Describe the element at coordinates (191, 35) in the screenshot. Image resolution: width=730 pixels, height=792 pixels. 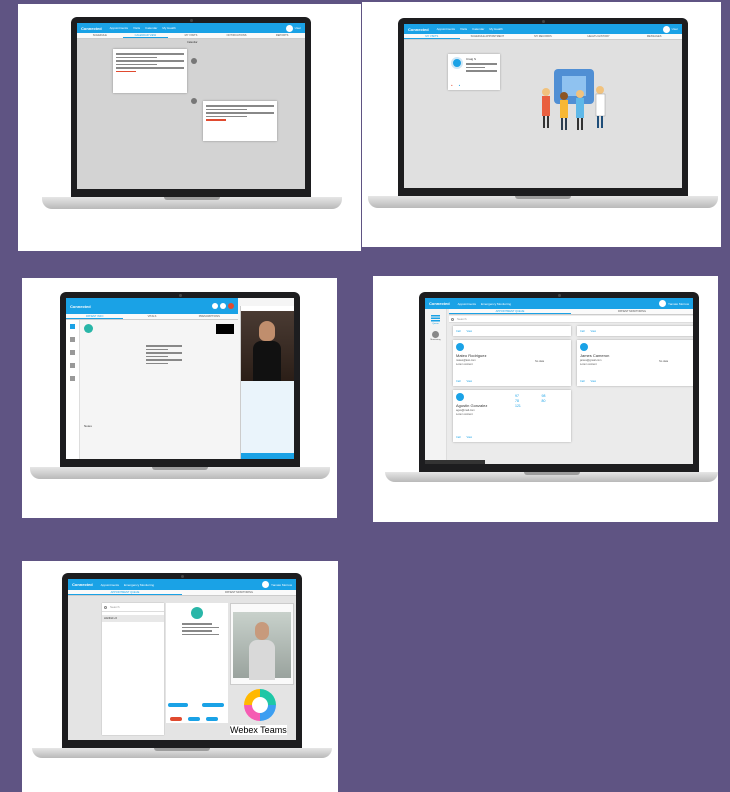
I see `tab: MY VISITS` at that location.